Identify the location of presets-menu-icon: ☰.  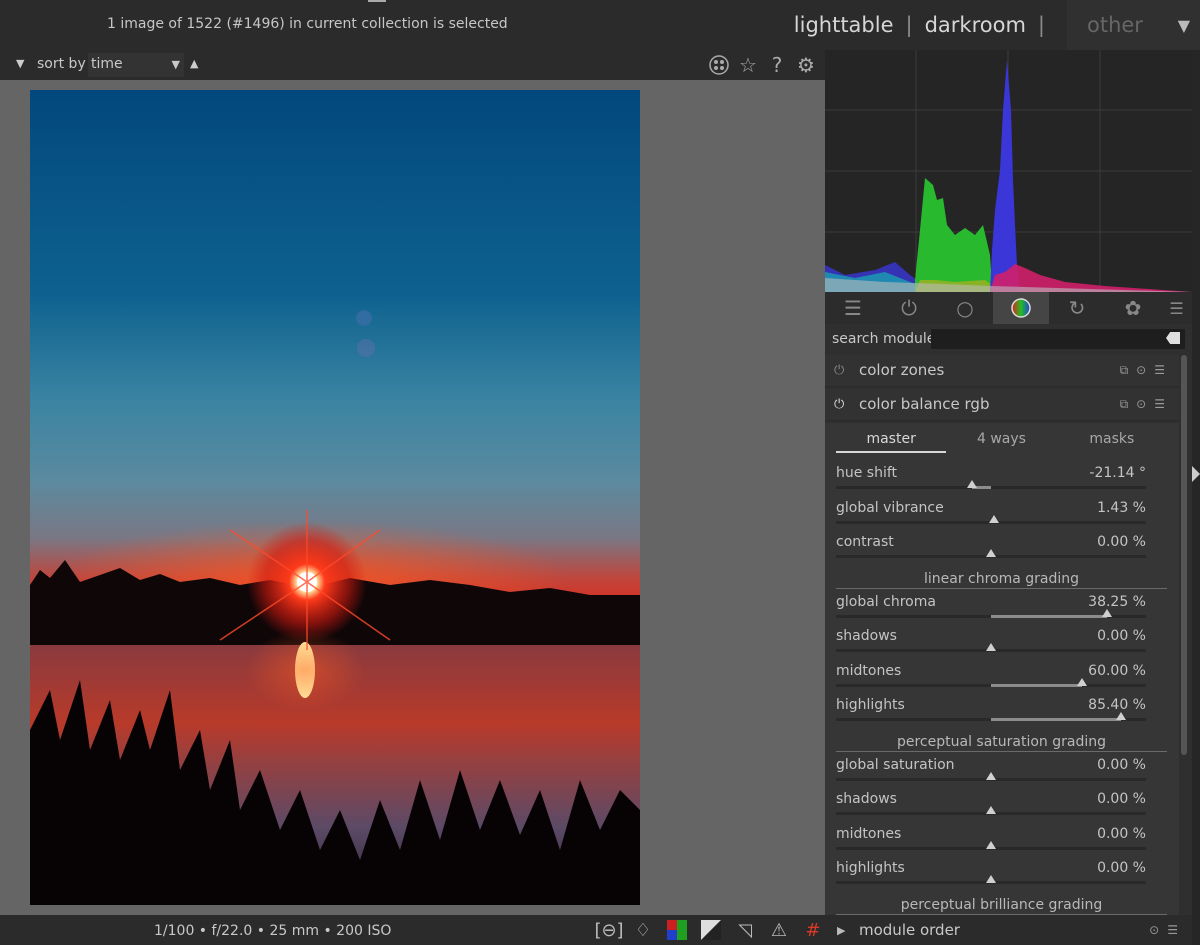
(1176, 308).